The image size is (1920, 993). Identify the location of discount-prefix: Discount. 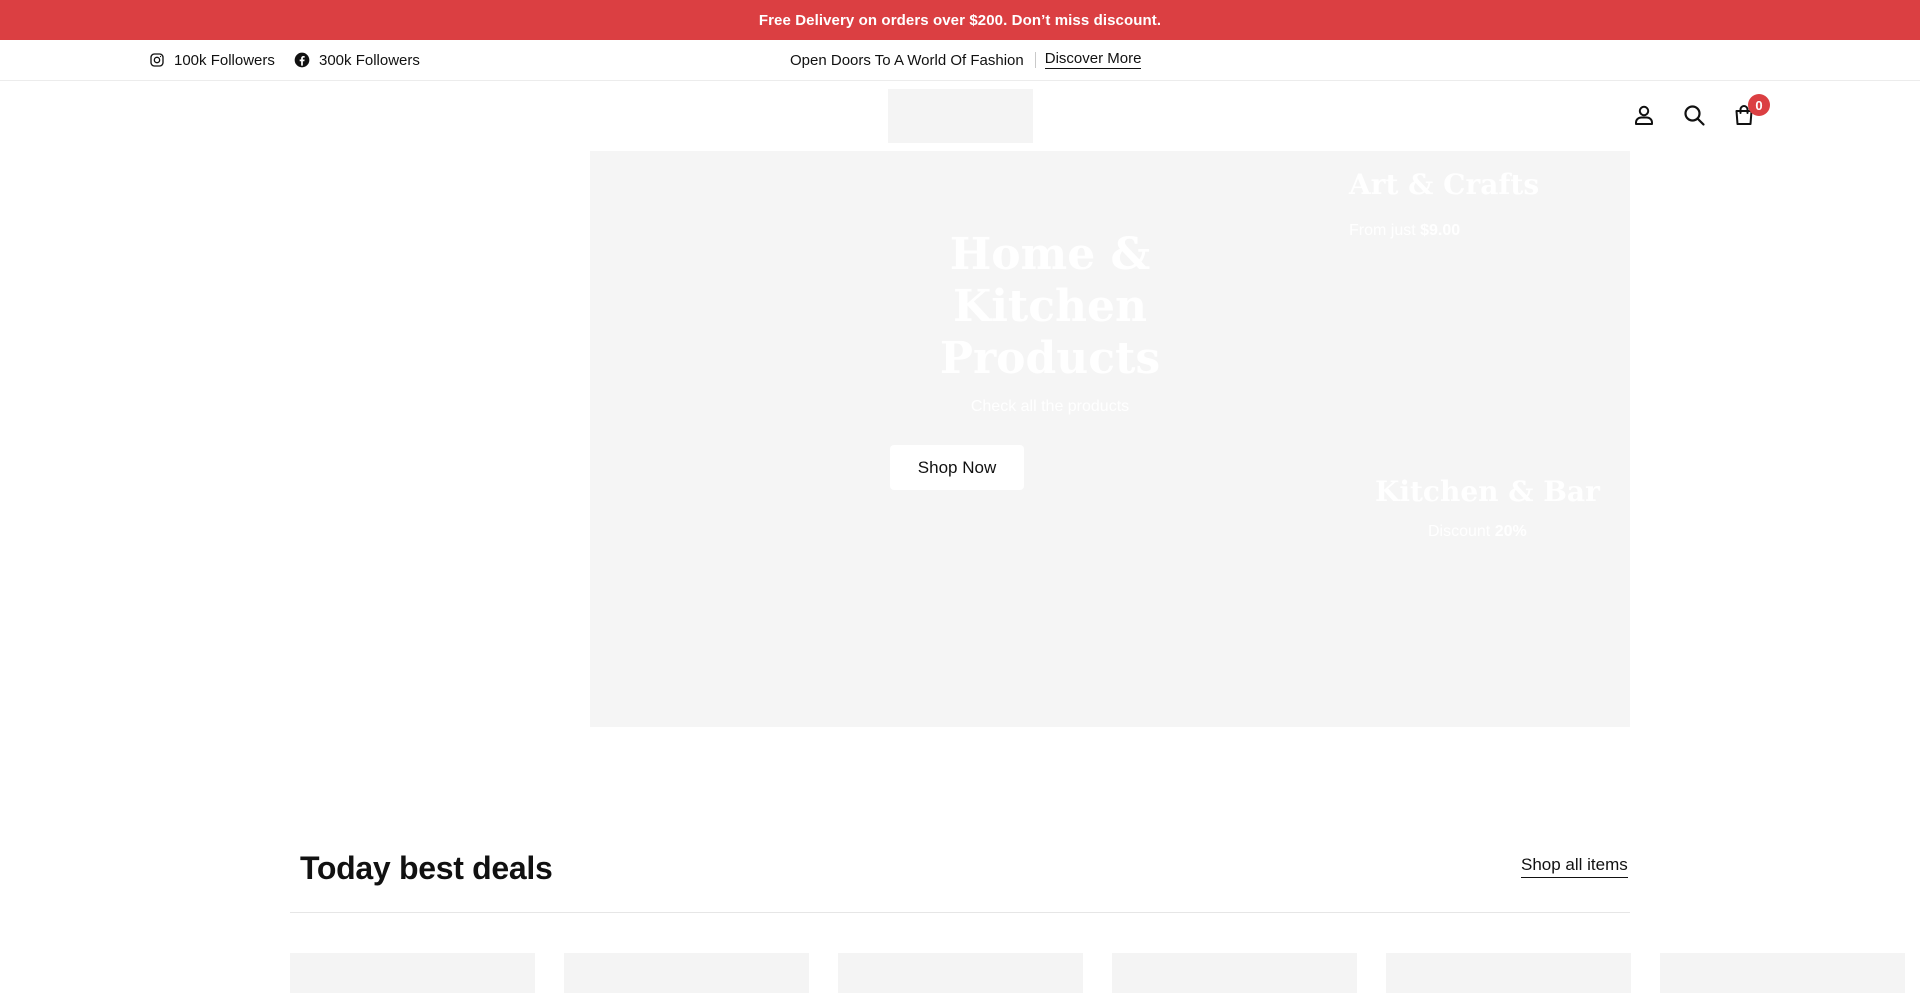
(1459, 531).